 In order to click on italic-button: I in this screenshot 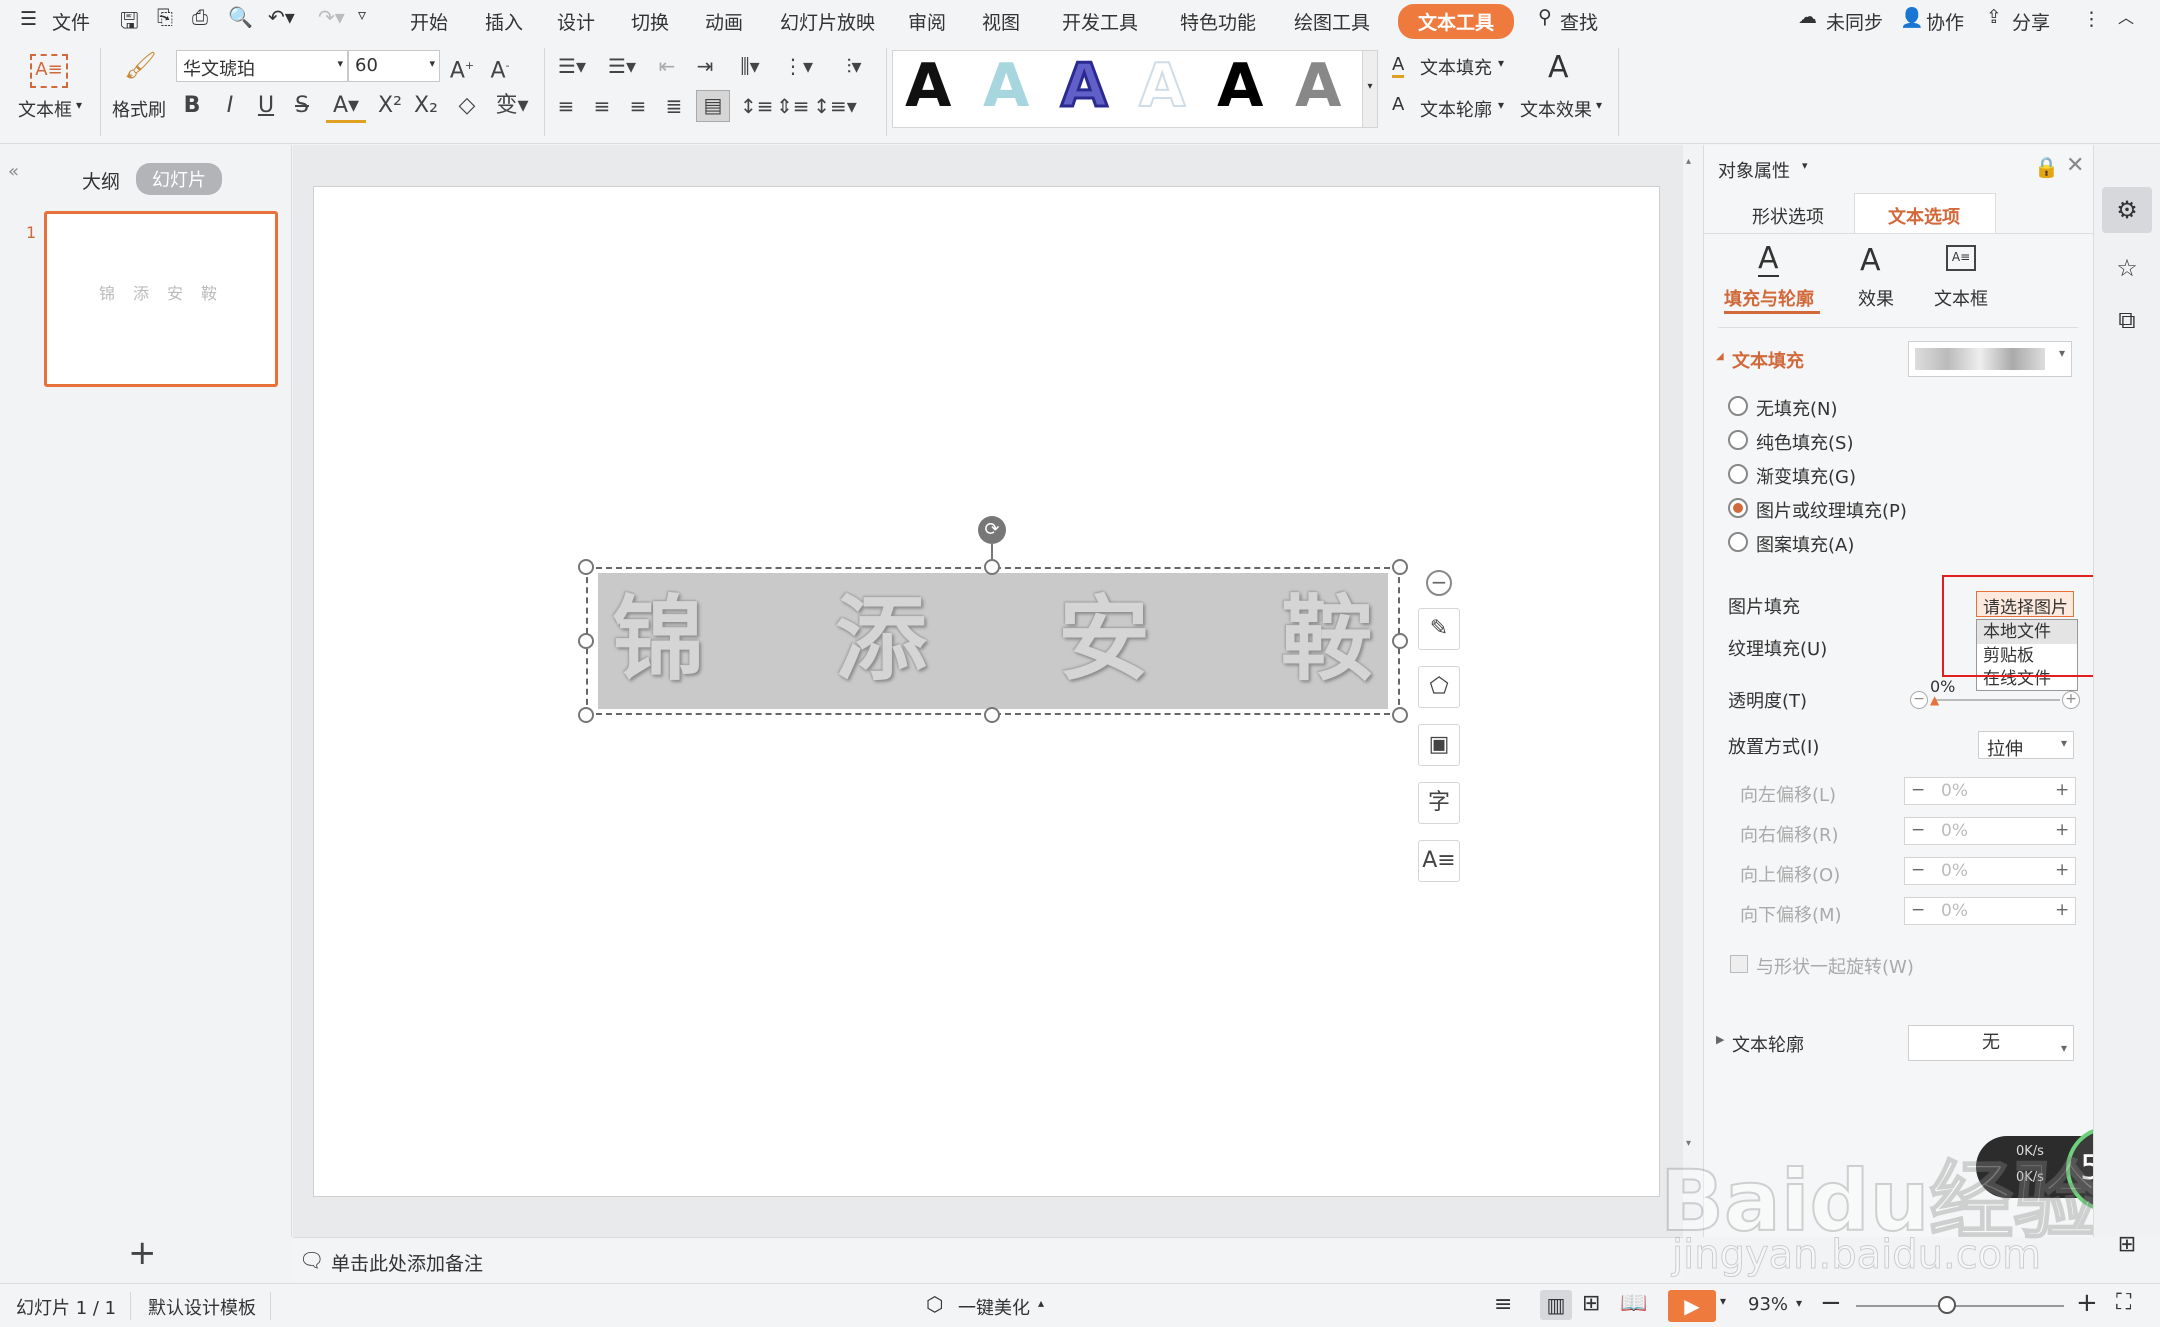, I will do `click(230, 106)`.